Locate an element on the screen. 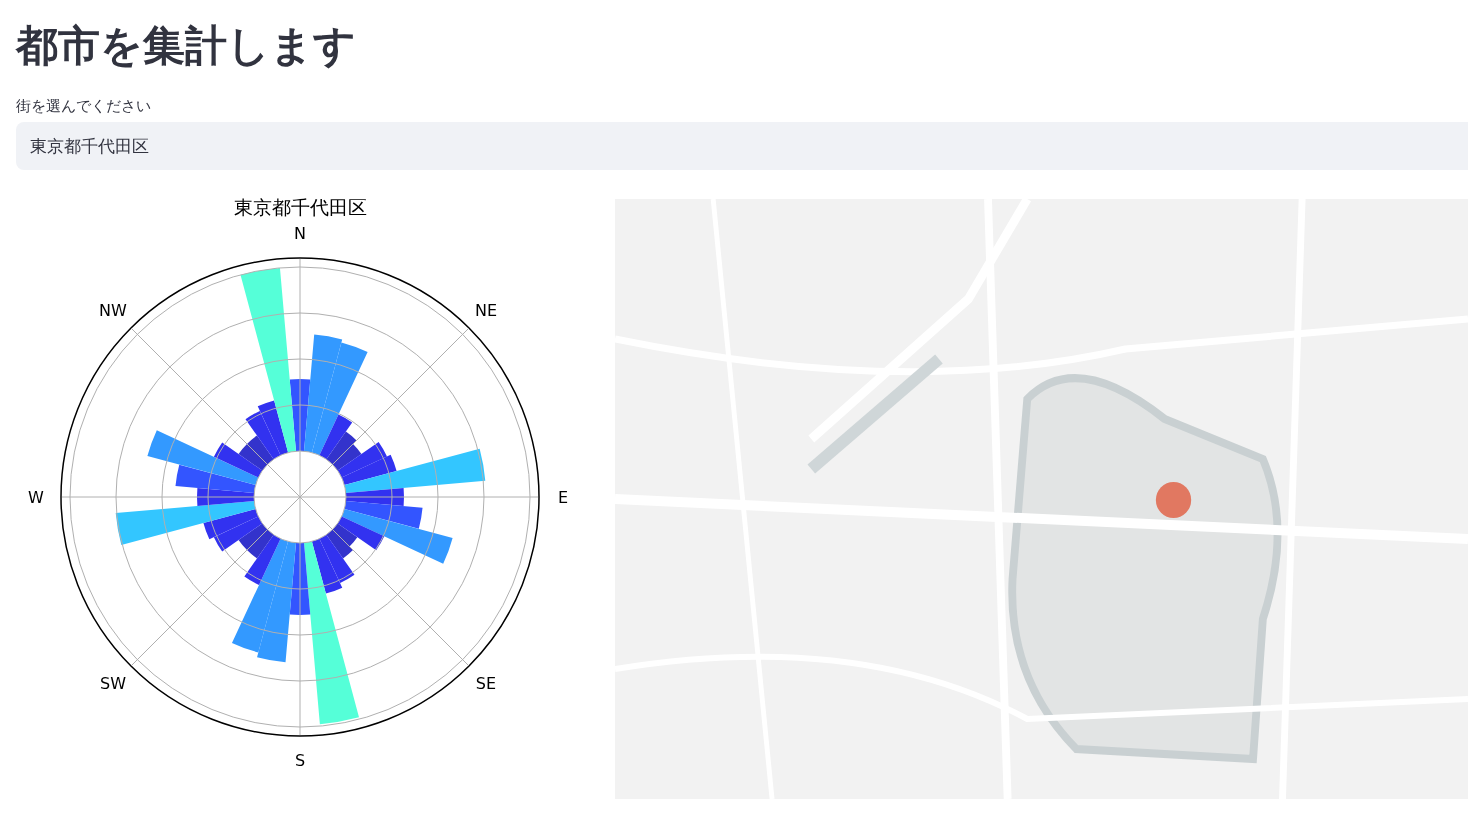 This screenshot has height=826, width=1468. city-select: 東京都千代田区 is located at coordinates (742, 146).